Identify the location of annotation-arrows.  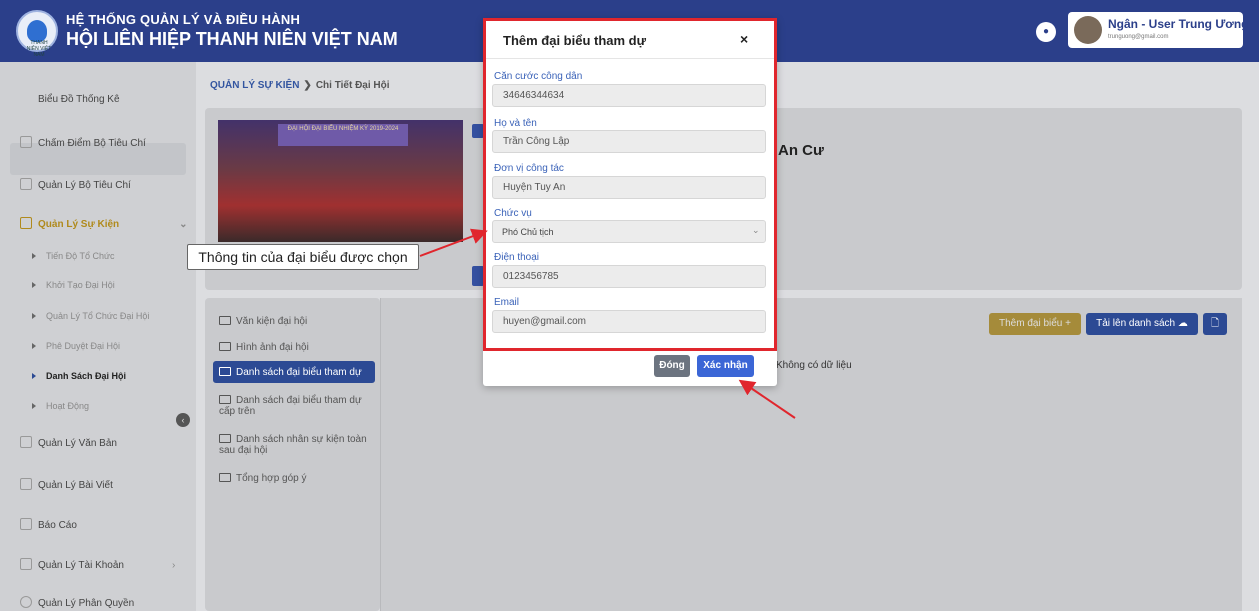
(607, 323).